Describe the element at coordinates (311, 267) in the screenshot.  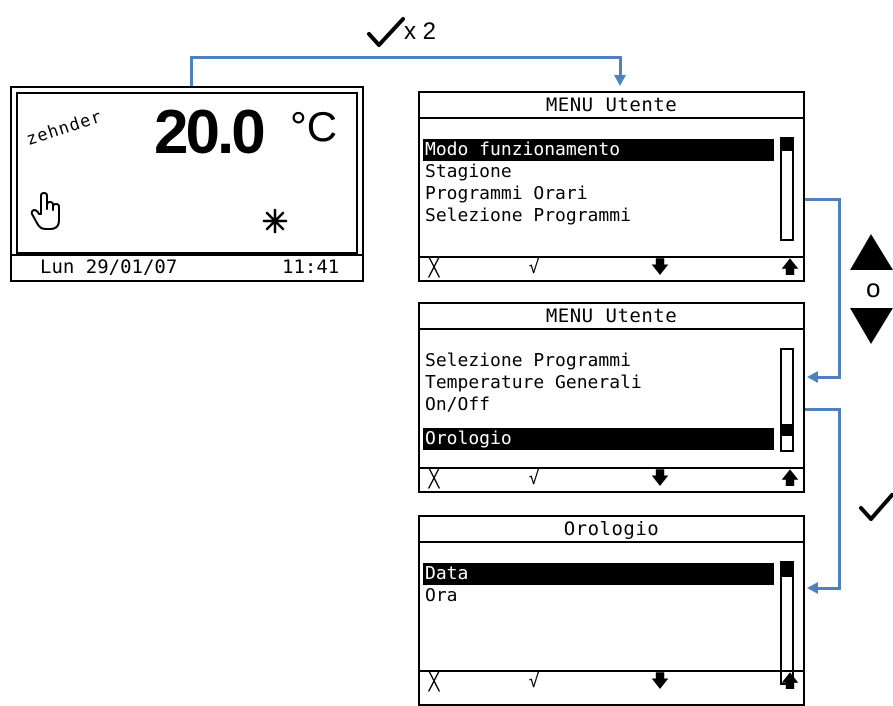
I see `home-time: 11:41` at that location.